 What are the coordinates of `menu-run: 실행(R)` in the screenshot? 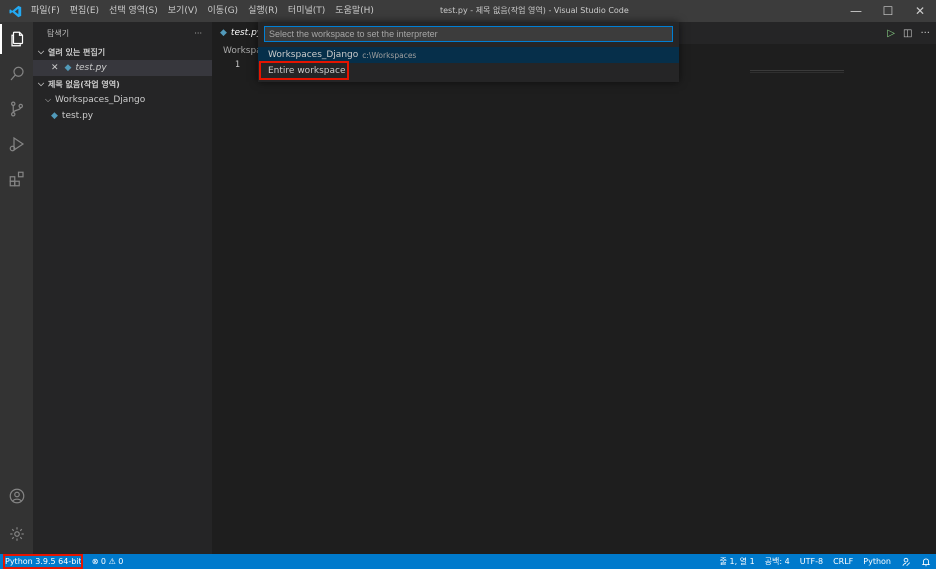 It's located at (263, 11).